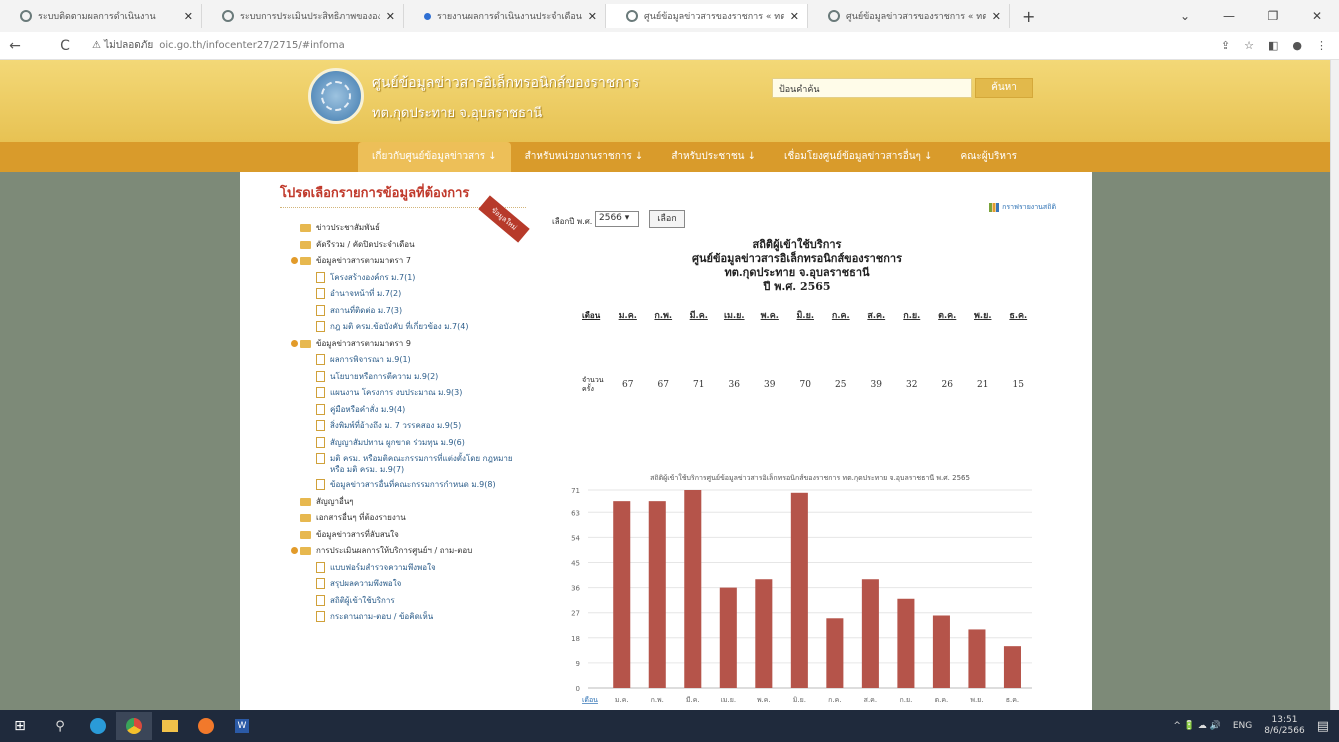  I want to click on year-select-button: เลือก, so click(667, 219).